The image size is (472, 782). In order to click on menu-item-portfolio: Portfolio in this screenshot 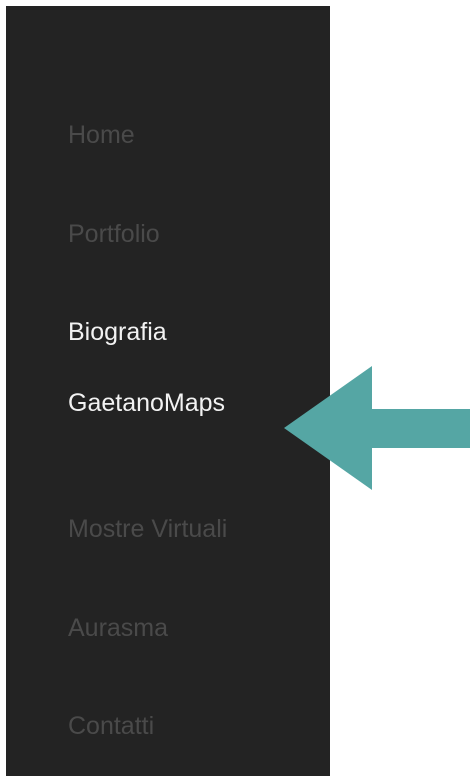, I will do `click(114, 234)`.